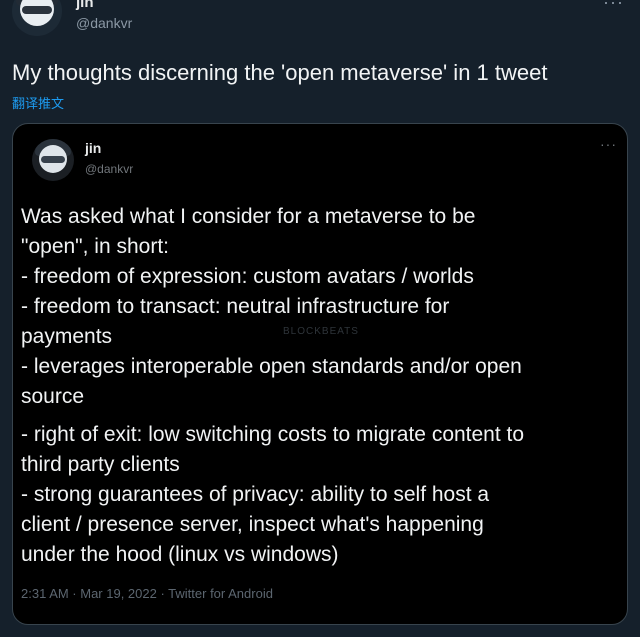  I want to click on quoted-author-handle: @dankvr, so click(109, 169).